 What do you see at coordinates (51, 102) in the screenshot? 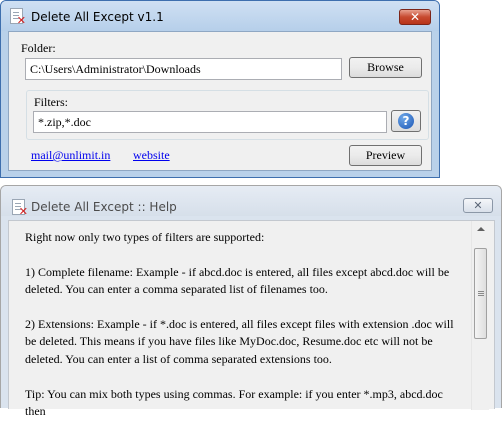
I see `filters-label: Filters:` at bounding box center [51, 102].